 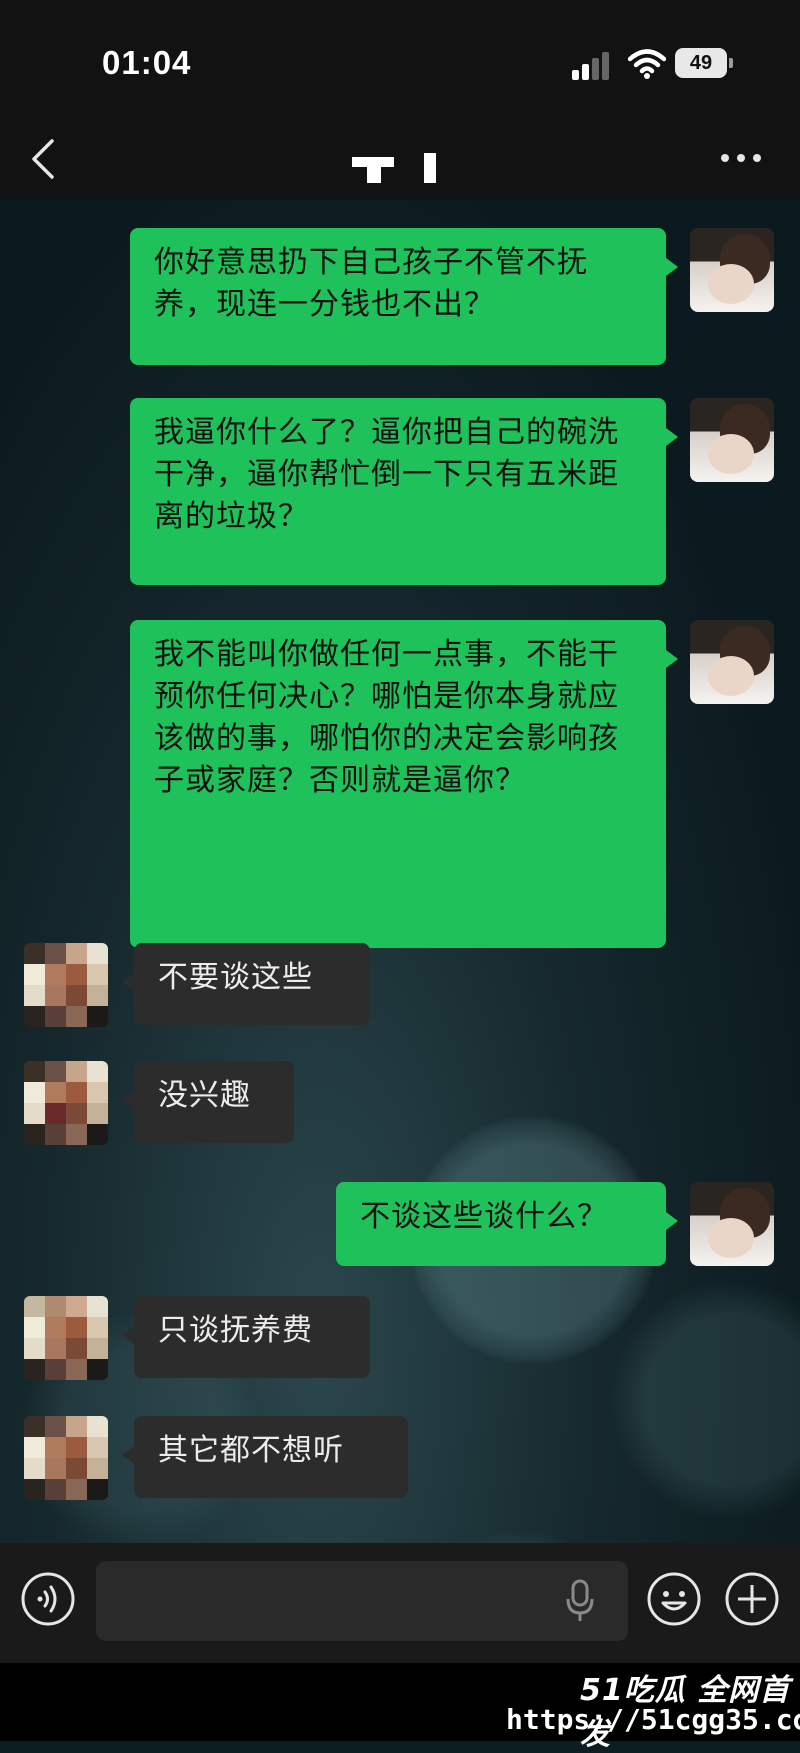 I want to click on message-bubble-received: 没兴趣, so click(x=208, y=1102).